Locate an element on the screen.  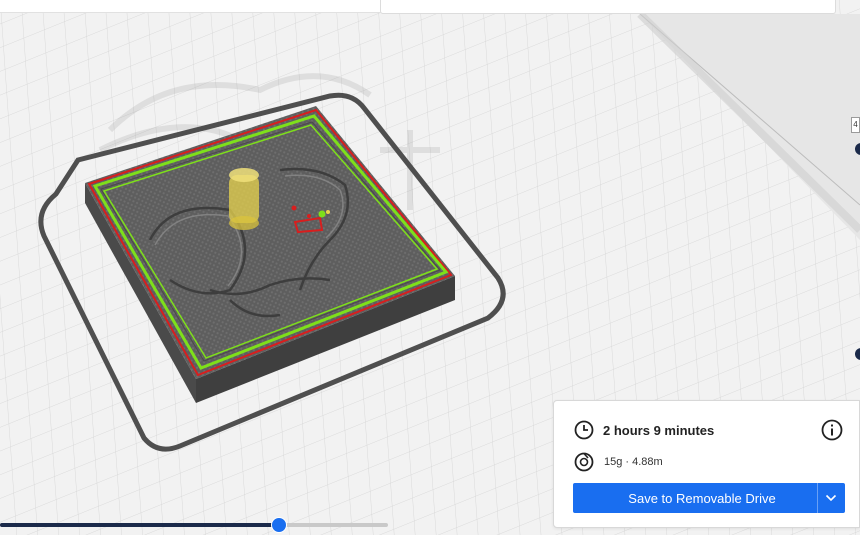
save-to-removable-drive-button: Save to Removable Drive is located at coordinates (709, 498).